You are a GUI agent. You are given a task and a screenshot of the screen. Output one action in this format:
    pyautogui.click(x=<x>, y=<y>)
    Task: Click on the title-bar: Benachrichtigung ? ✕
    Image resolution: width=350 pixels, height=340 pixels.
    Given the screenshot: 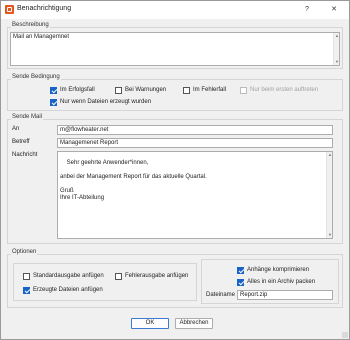 What is the action you would take?
    pyautogui.click(x=175, y=10)
    